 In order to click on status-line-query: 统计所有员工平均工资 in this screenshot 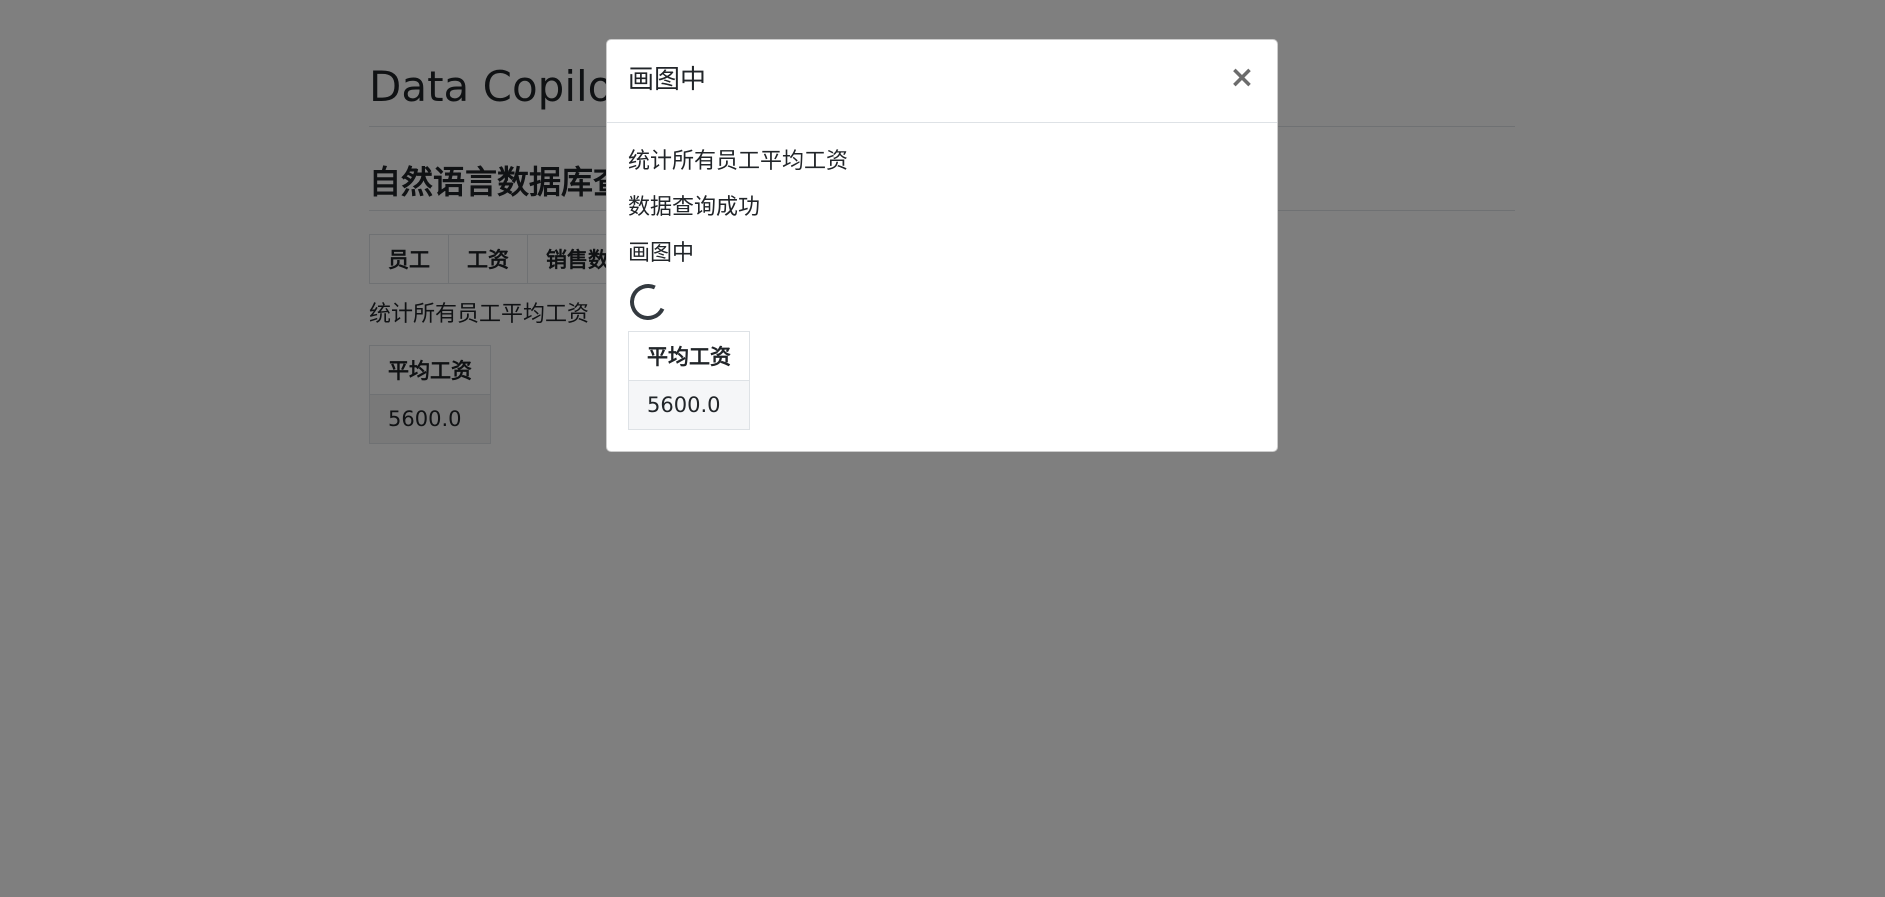, I will do `click(738, 161)`.